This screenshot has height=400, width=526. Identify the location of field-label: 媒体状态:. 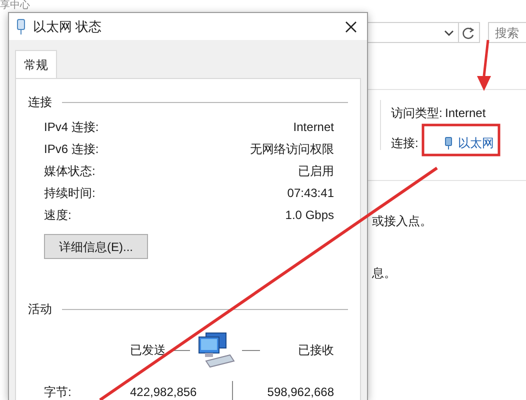
(70, 171).